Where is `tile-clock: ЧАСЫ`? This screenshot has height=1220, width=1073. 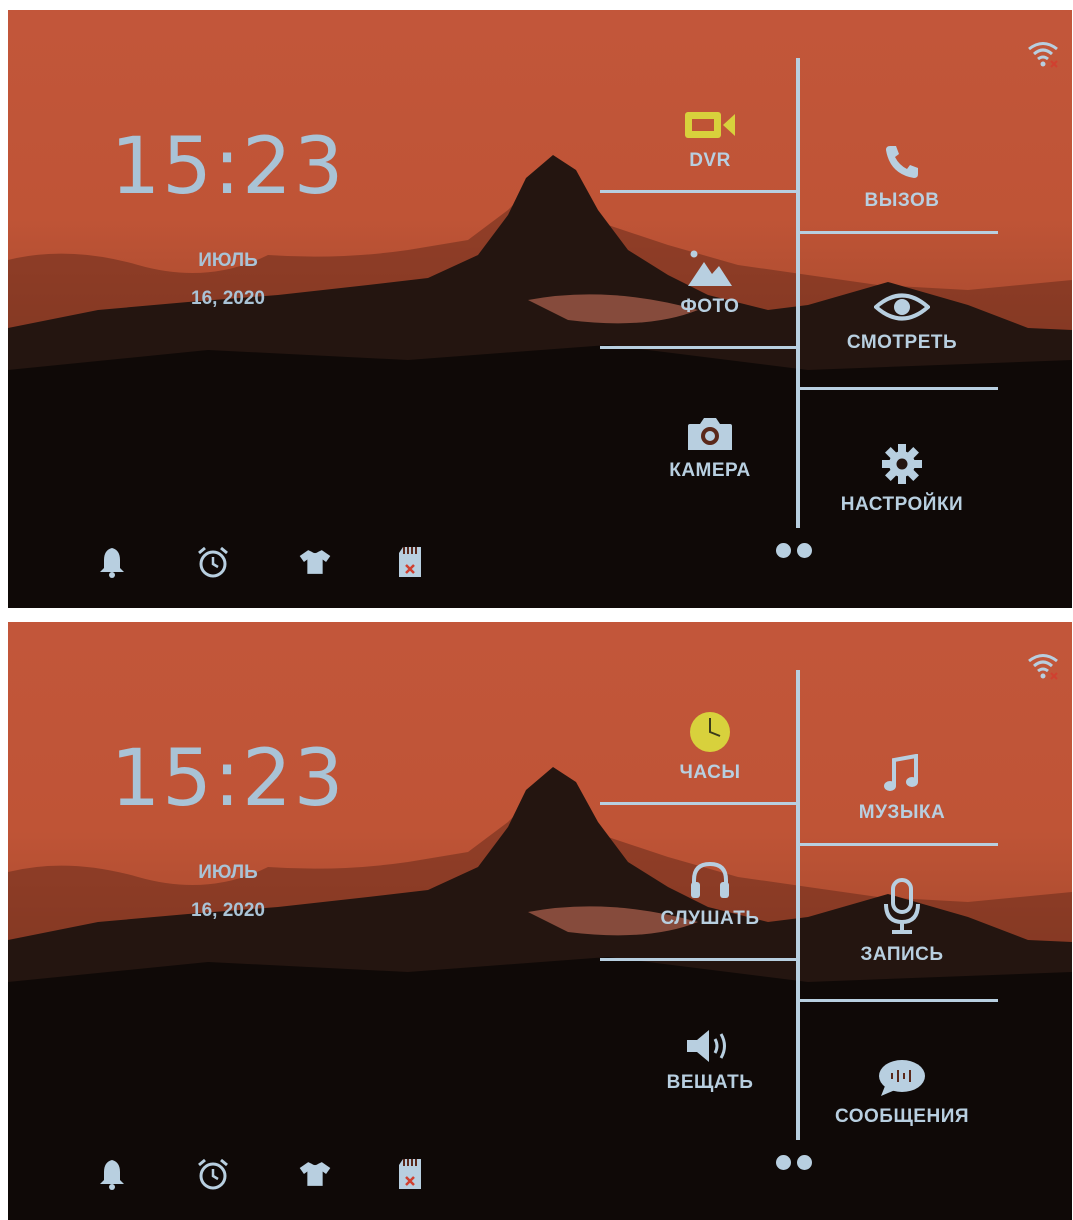
tile-clock: ЧАСЫ is located at coordinates (710, 746).